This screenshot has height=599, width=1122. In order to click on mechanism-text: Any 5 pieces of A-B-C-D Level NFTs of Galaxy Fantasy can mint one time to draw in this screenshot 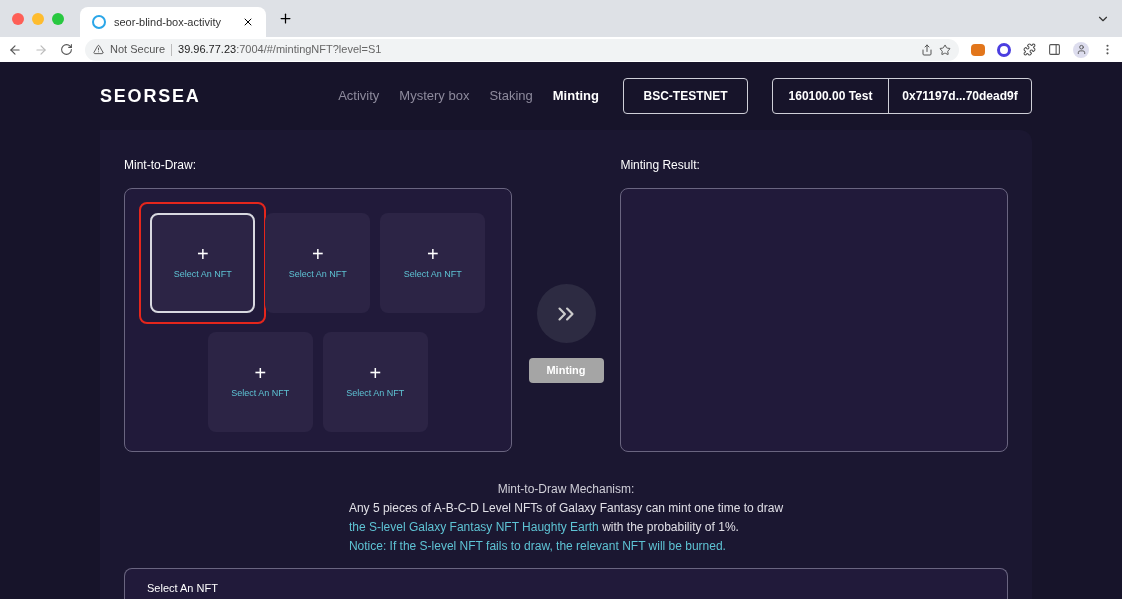, I will do `click(566, 508)`.